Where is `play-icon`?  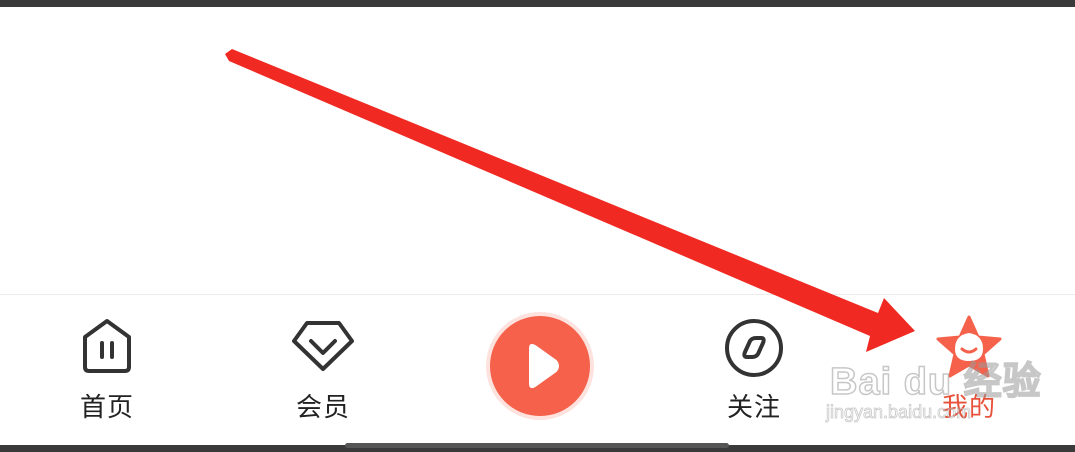 play-icon is located at coordinates (544, 366).